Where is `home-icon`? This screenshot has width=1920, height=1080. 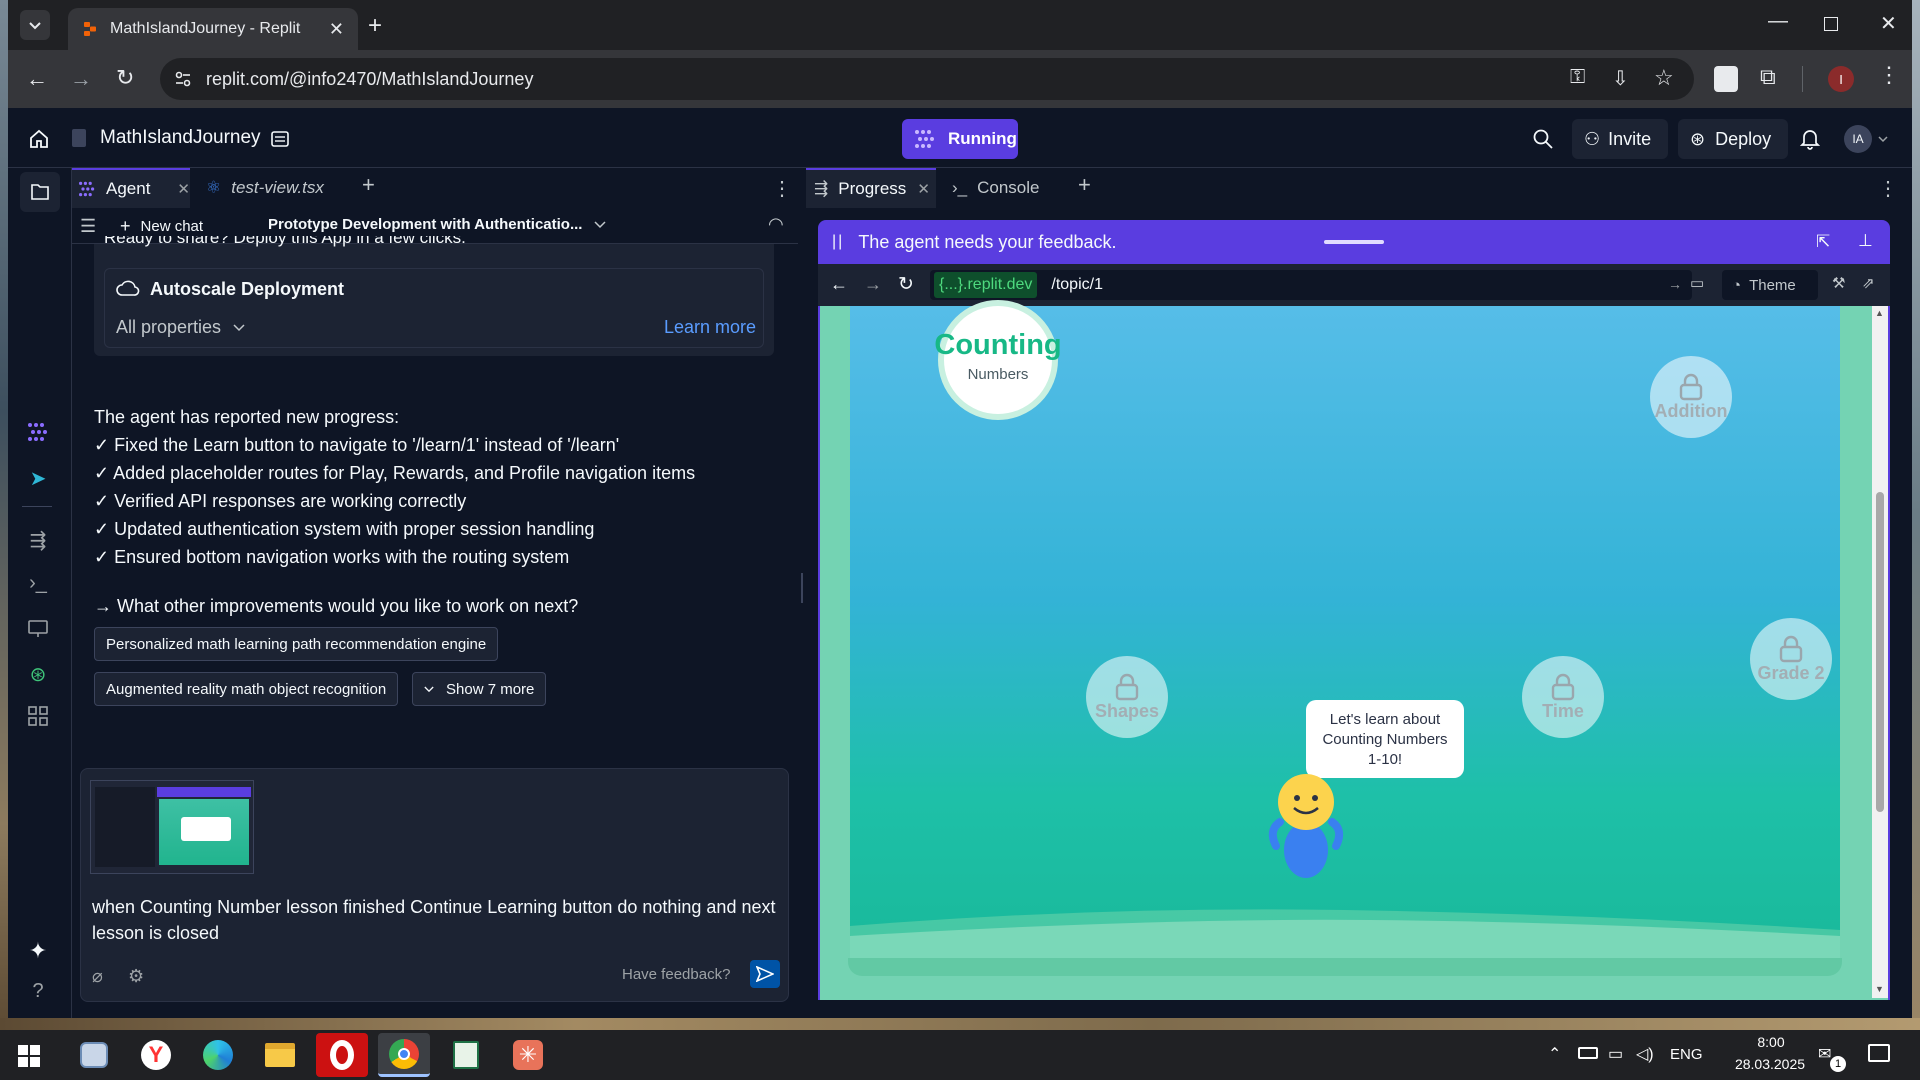 home-icon is located at coordinates (39, 139).